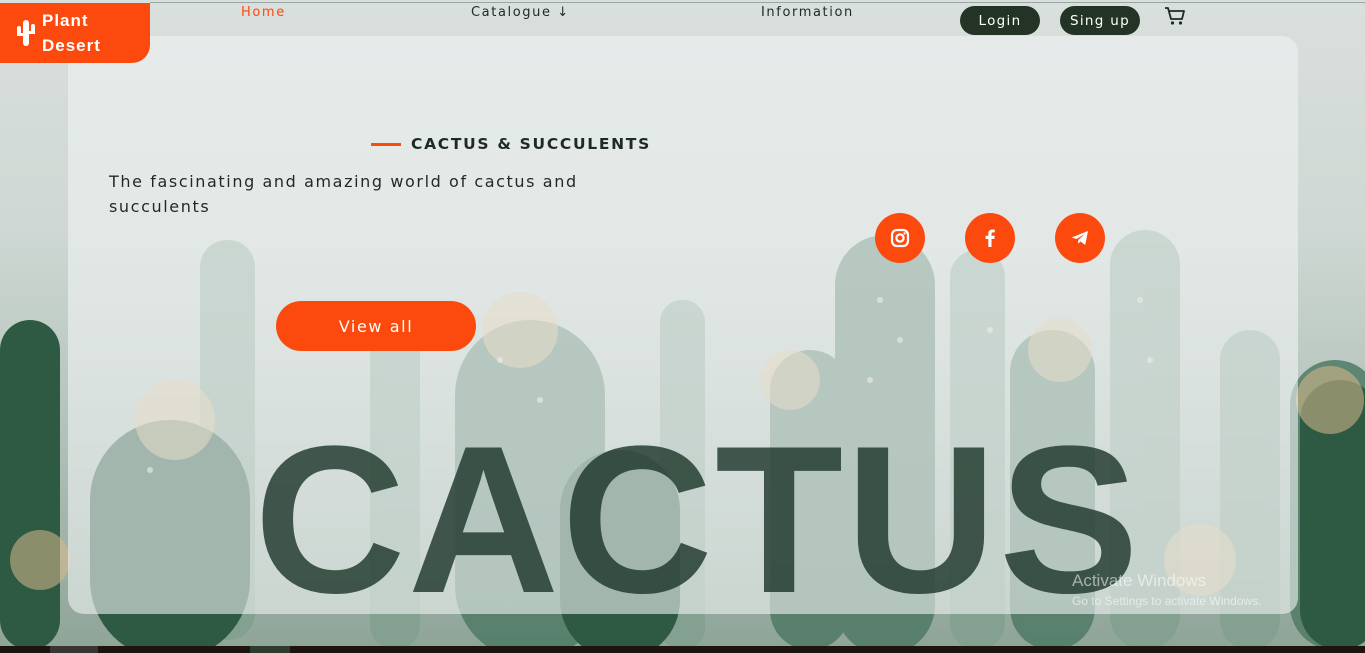  I want to click on brand-logo: Plant Desert, so click(75, 33).